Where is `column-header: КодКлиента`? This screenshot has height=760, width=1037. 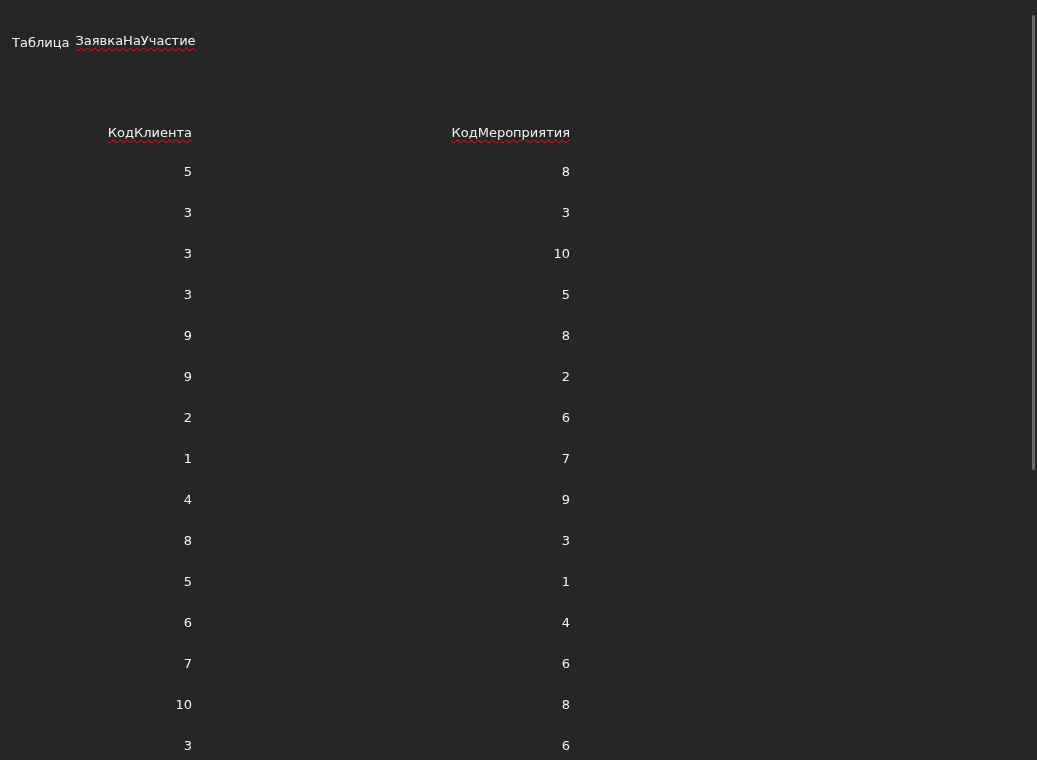 column-header: КодКлиента is located at coordinates (149, 133).